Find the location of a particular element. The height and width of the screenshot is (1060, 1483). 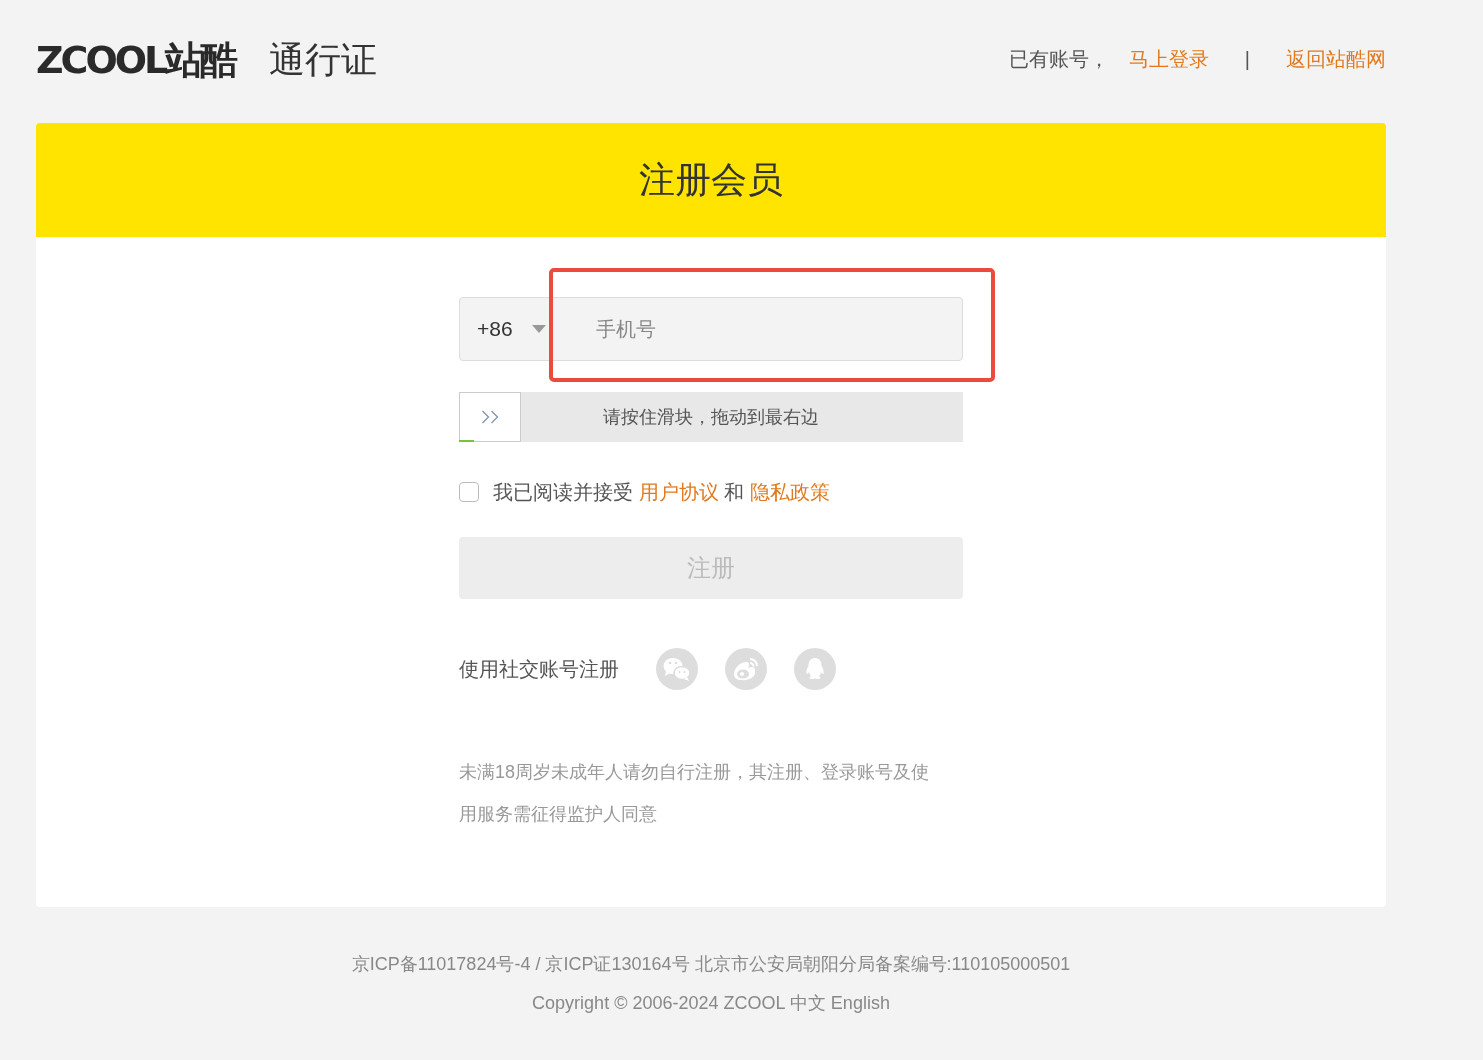

chat-bubbles-icon is located at coordinates (677, 669).